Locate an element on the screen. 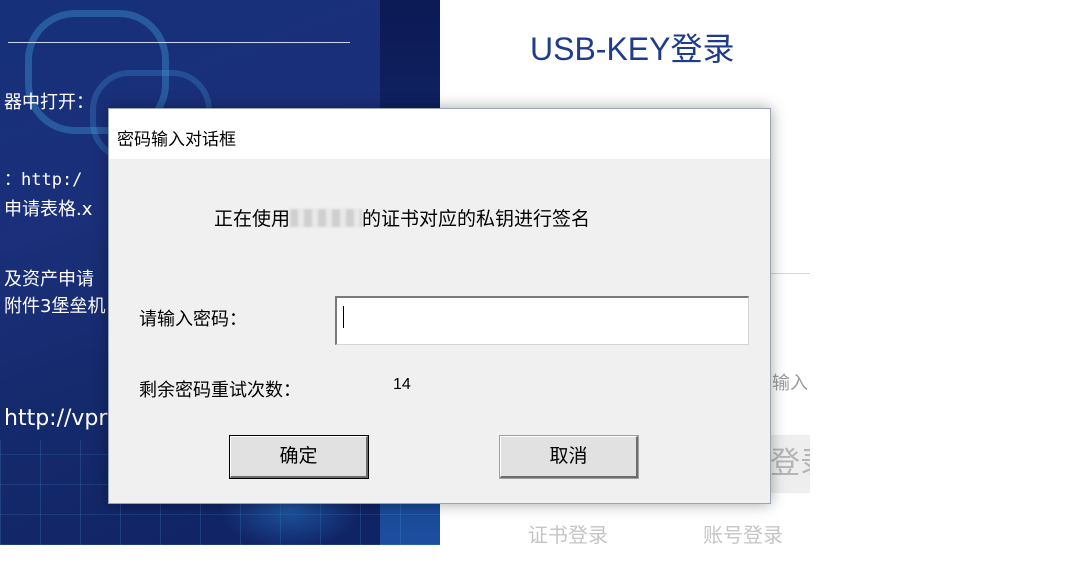 Image resolution: width=1074 pixels, height=565 pixels. banner-text-line: 器中打开： is located at coordinates (49, 102).